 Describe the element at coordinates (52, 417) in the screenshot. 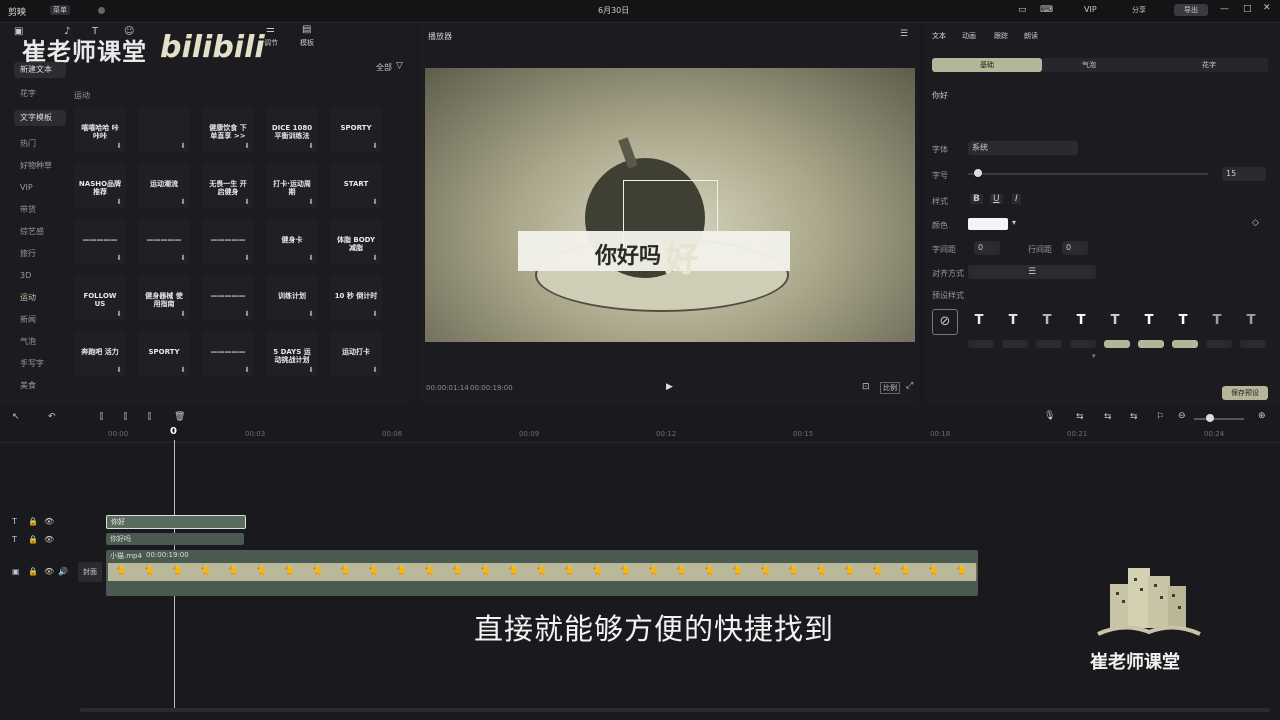

I see `undo-icon: ↶` at that location.